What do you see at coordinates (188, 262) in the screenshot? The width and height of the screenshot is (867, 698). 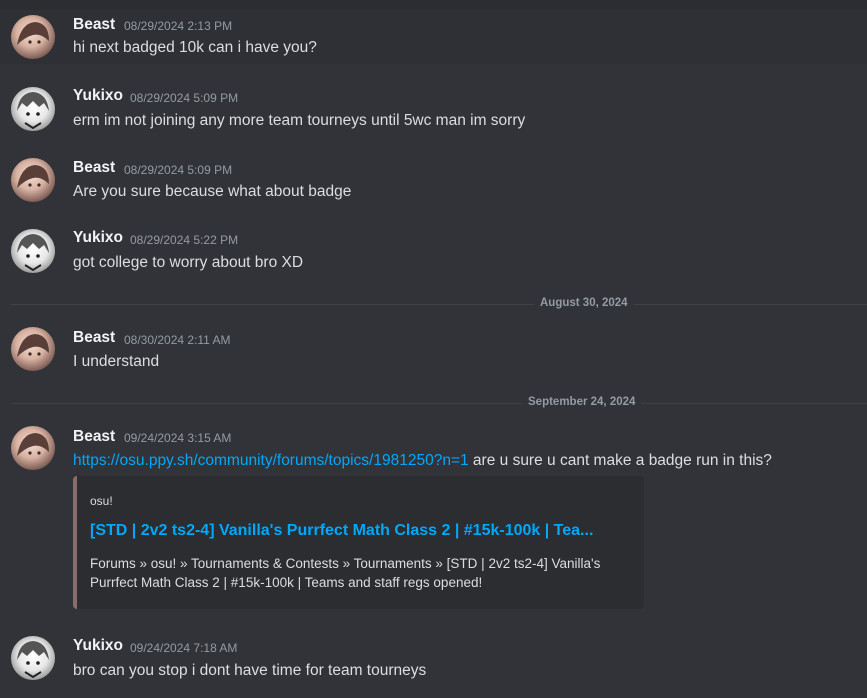 I see `message-text: got college to worry about bro XD` at bounding box center [188, 262].